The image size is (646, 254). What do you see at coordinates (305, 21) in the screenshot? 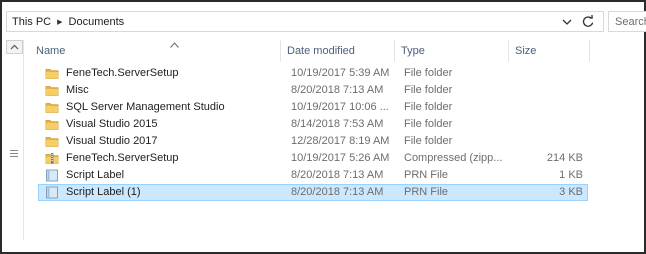
I see `address-bar: This PC ▶ Documents` at bounding box center [305, 21].